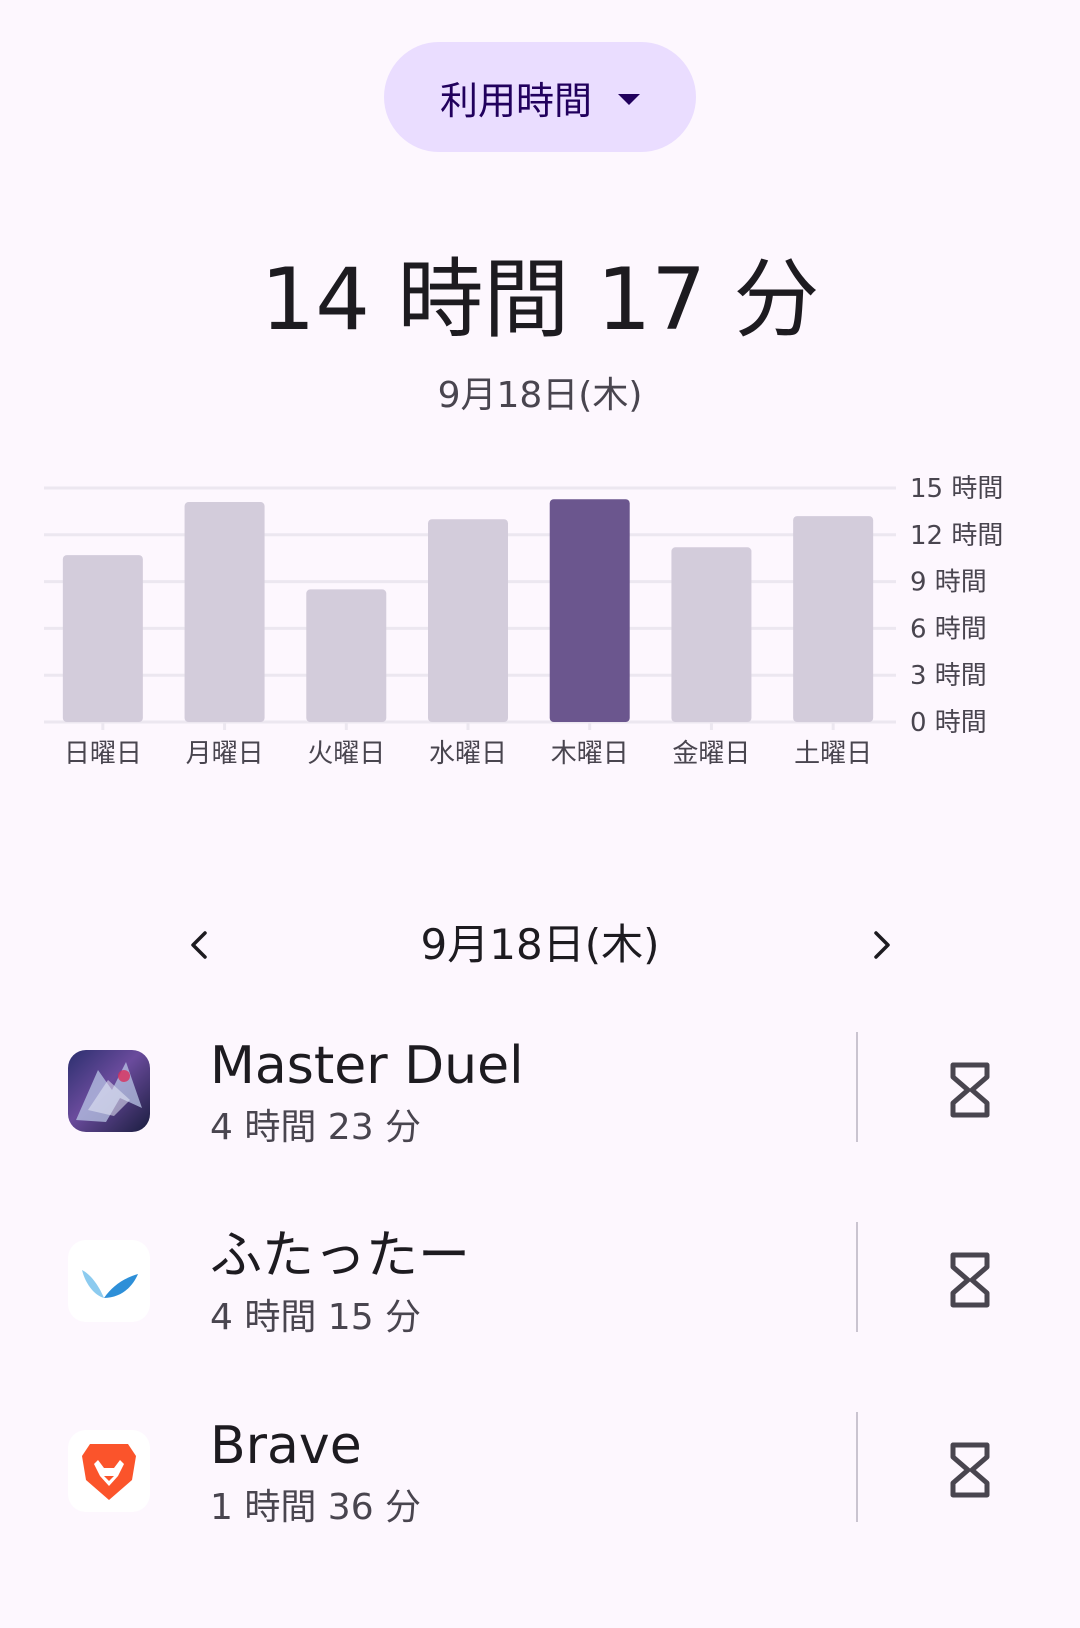  I want to click on date-navigator: 9月18日(木), so click(540, 945).